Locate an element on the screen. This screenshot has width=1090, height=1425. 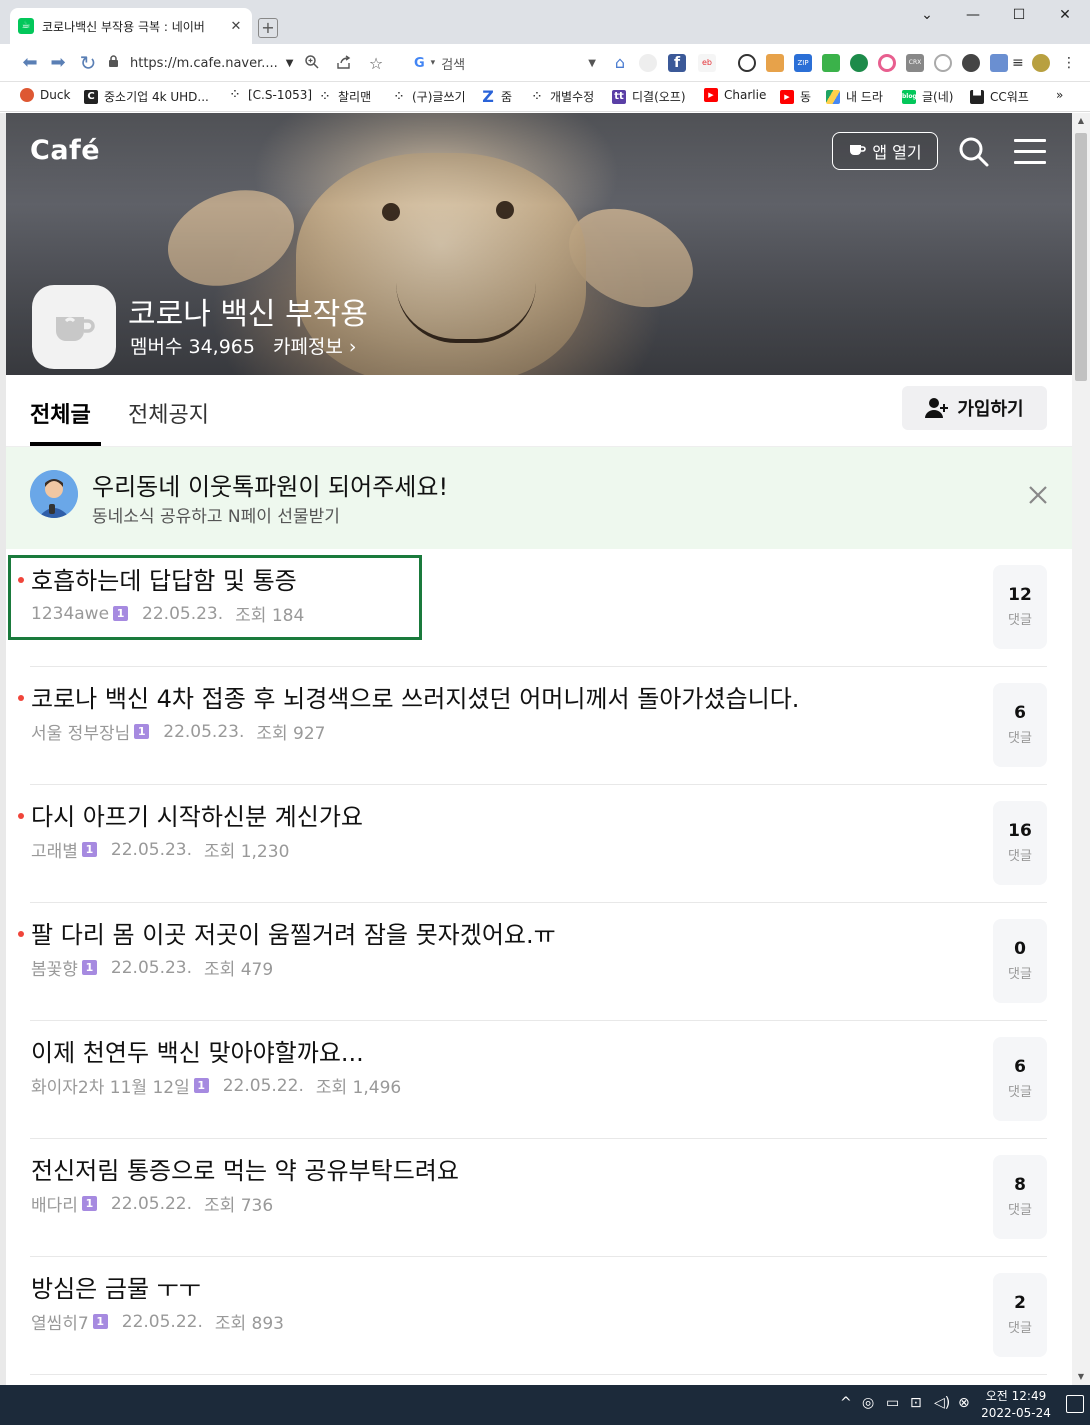
close-icon is located at coordinates (1038, 495).